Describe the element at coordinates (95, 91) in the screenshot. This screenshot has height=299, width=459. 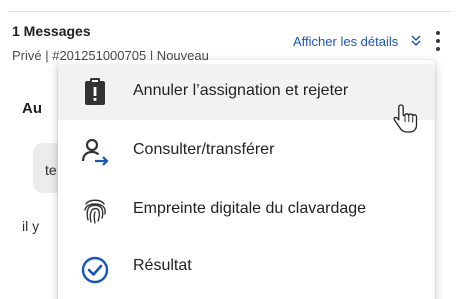
I see `clipboard-alert-icon` at that location.